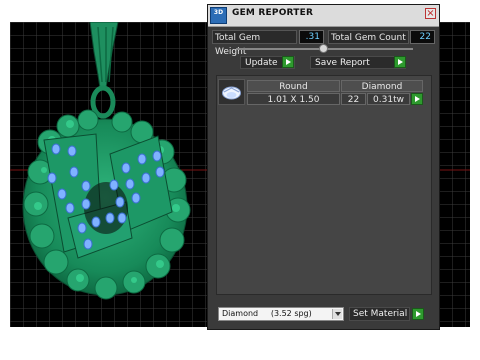 This screenshot has height=360, width=480. Describe the element at coordinates (323, 16) in the screenshot. I see `panel-titlebar: 3D GEM REPORTER ×` at that location.